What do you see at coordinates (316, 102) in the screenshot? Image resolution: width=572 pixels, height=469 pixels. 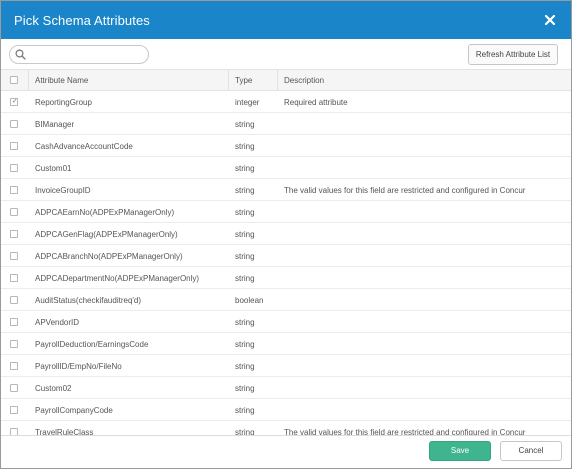 I see `description-cell: Required attribute` at bounding box center [316, 102].